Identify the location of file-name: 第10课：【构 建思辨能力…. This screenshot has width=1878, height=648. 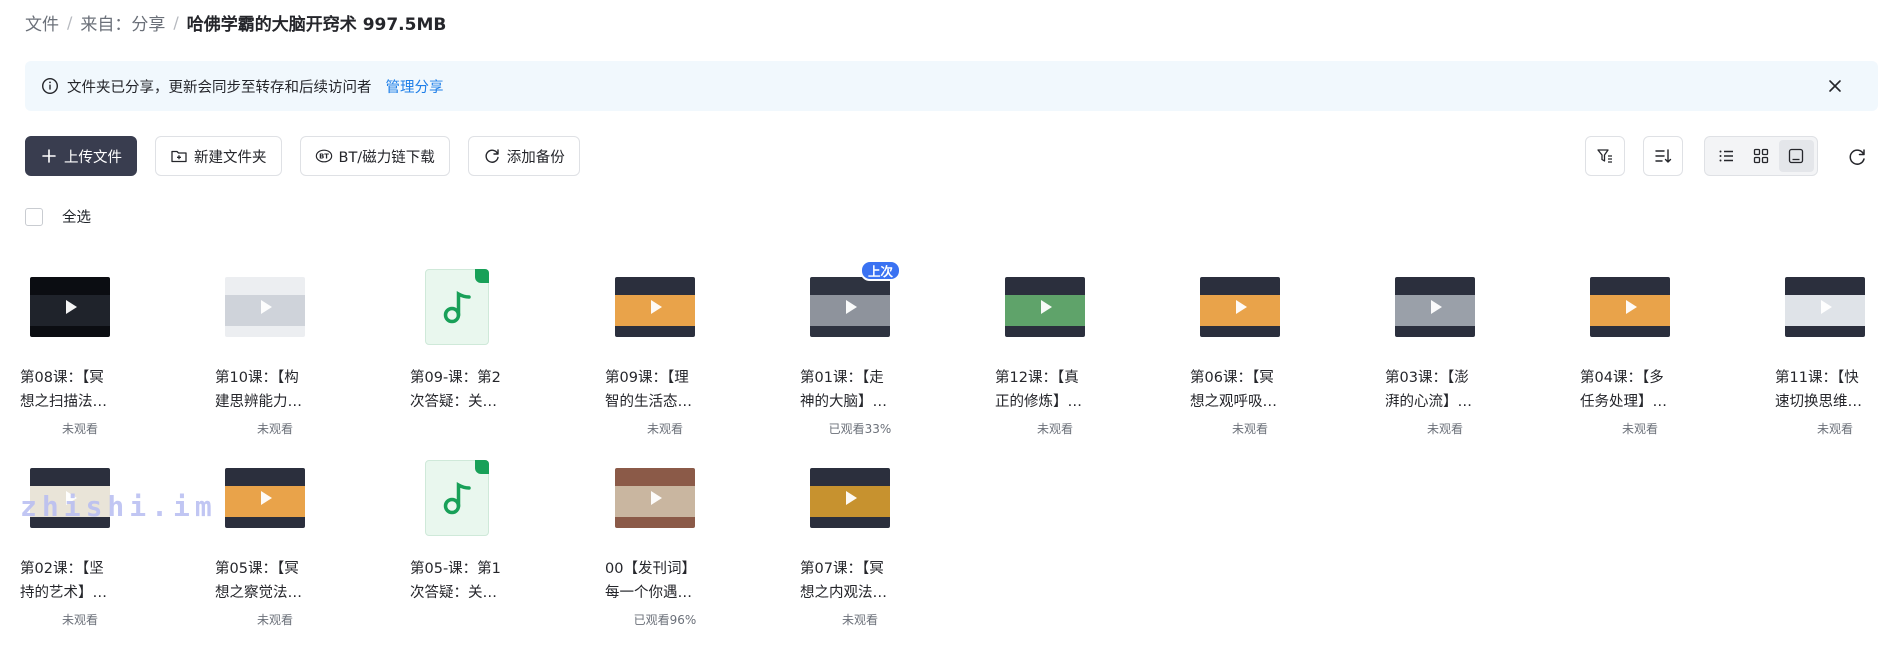
(275, 390).